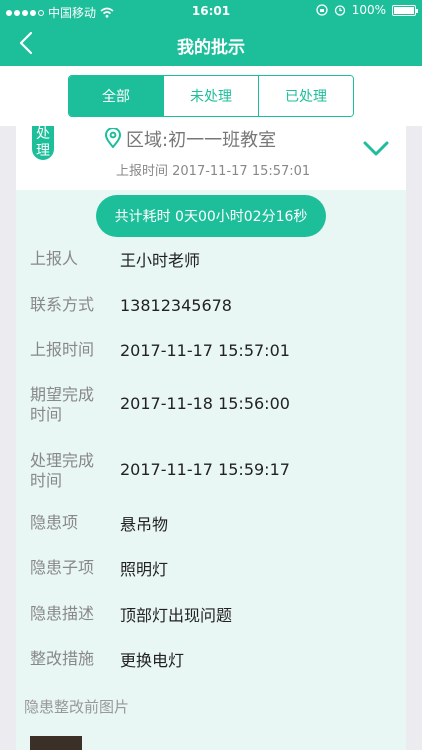 This screenshot has width=422, height=750. Describe the element at coordinates (62, 470) in the screenshot. I see `detail-label: 处理完成时间` at that location.